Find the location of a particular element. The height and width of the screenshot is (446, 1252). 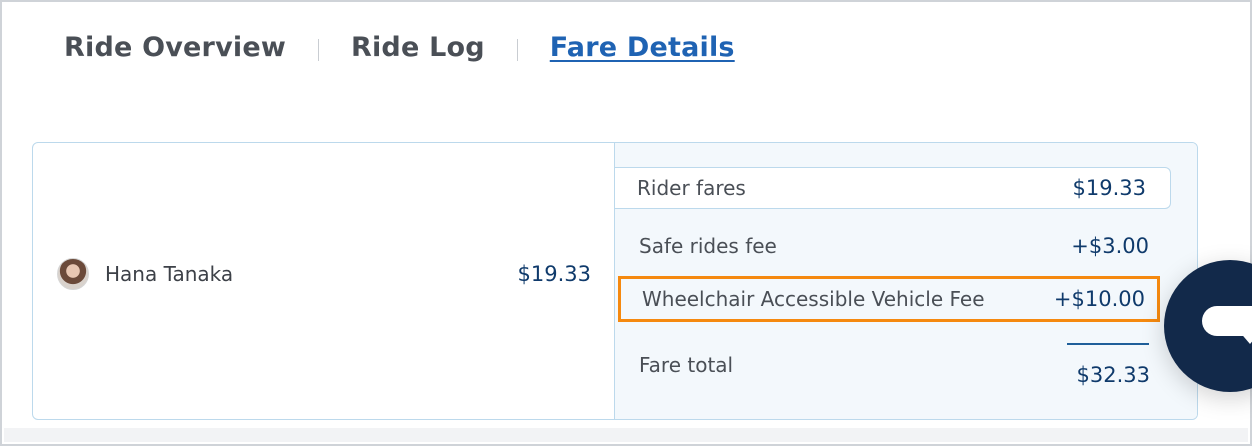

tab-ride-overview: Ride Overview is located at coordinates (175, 47).